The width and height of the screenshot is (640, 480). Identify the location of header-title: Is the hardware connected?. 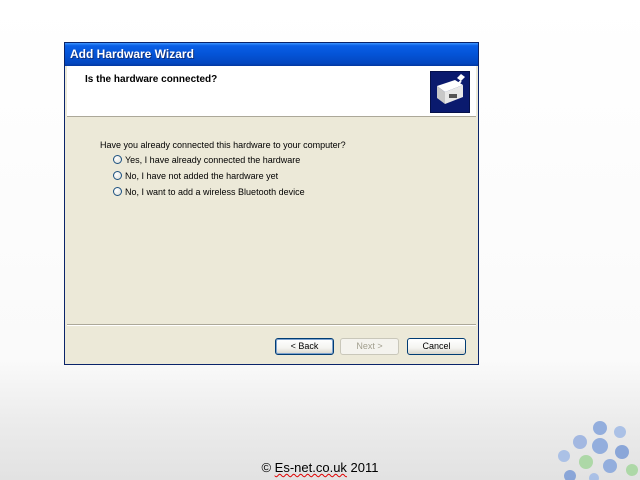
(151, 79).